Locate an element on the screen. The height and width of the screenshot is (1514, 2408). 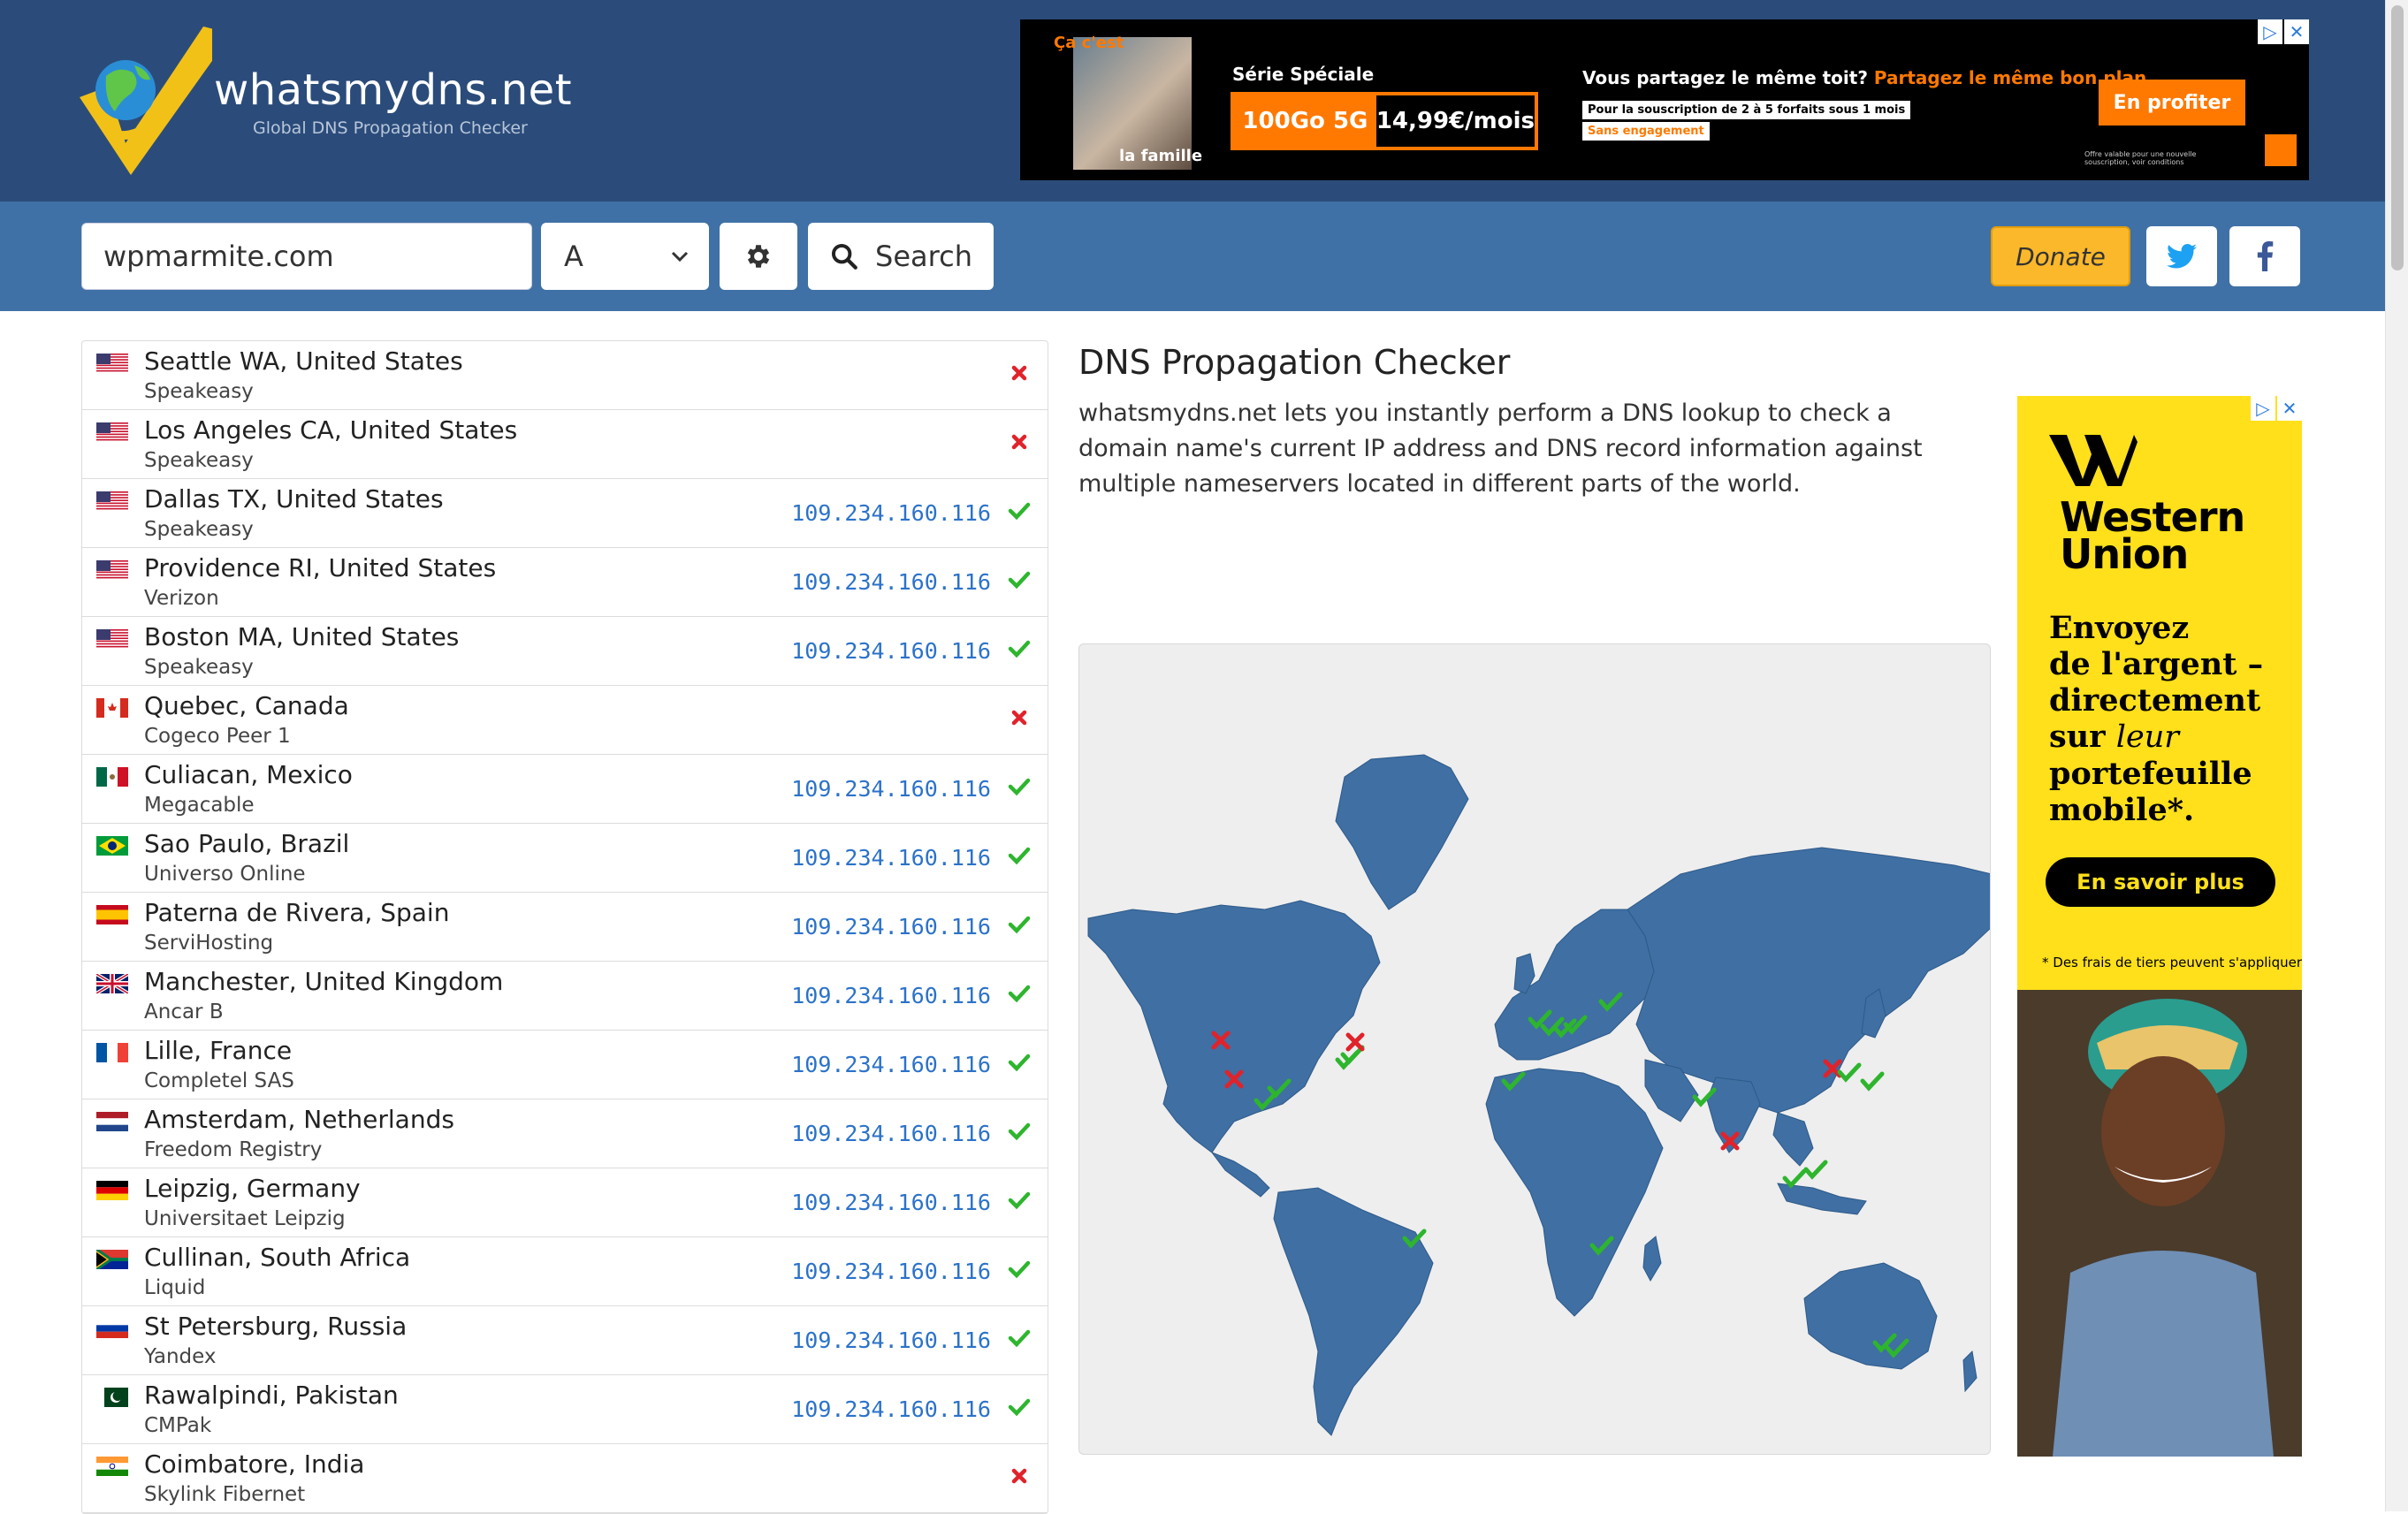
flag-us-icon is located at coordinates (112, 570).